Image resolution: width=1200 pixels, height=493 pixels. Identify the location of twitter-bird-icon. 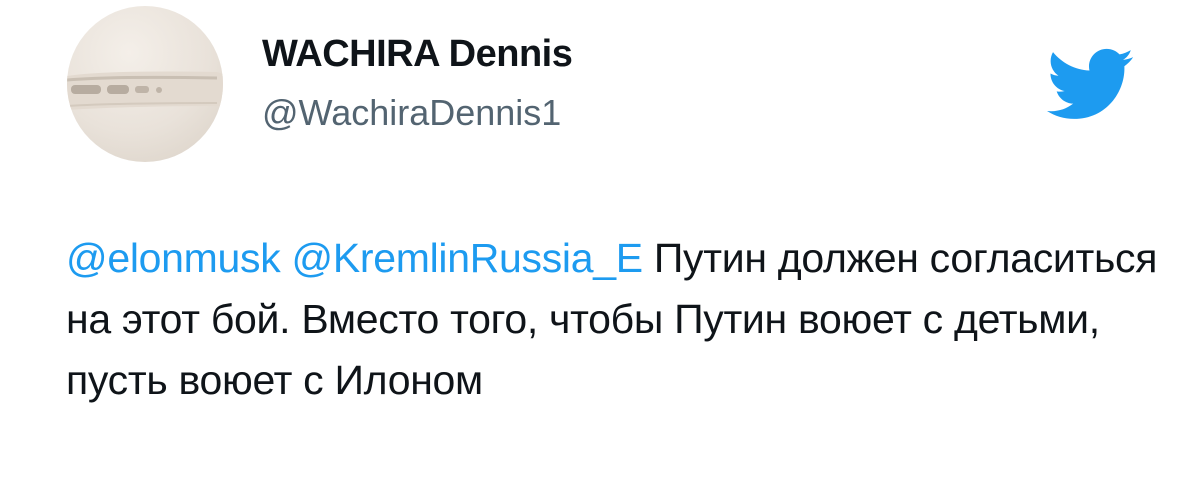
(1089, 83).